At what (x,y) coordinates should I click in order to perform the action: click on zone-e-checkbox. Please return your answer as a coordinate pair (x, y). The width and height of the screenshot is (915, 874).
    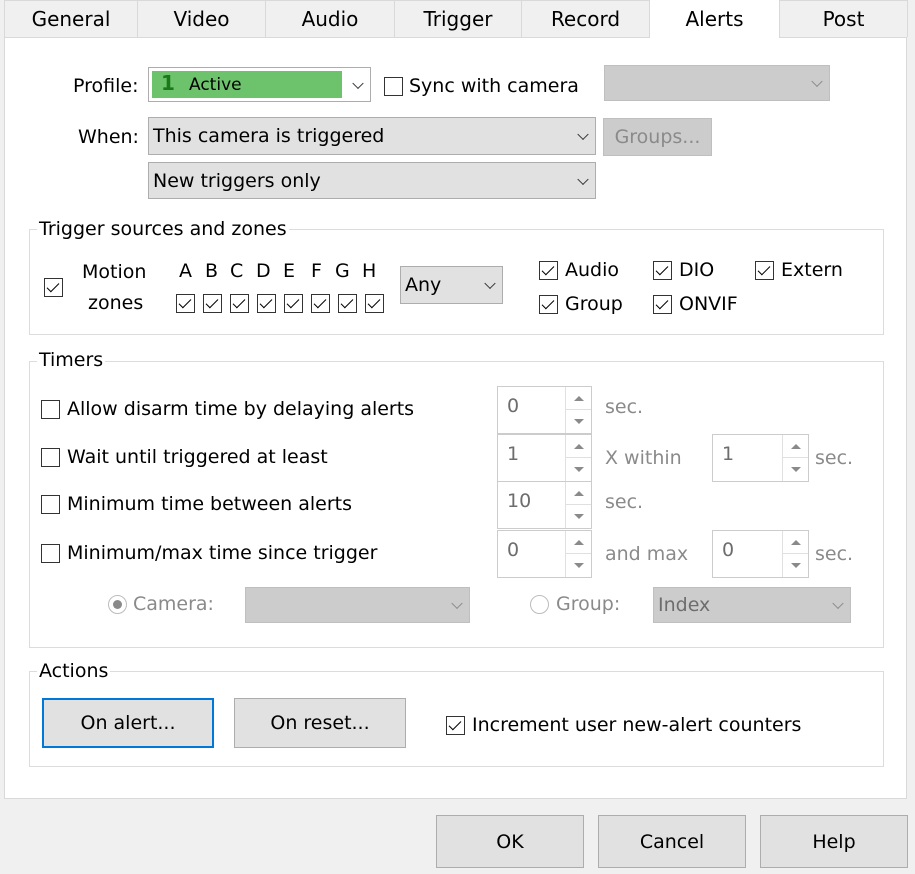
    Looking at the image, I should click on (293, 303).